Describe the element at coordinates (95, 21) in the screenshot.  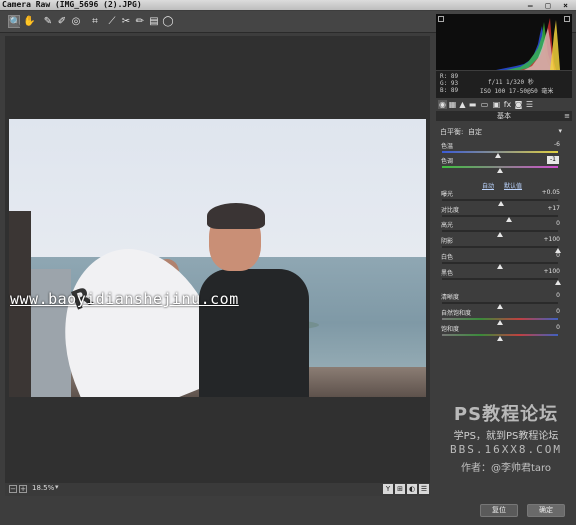
I see `crop-tool-icon: ⌗` at that location.